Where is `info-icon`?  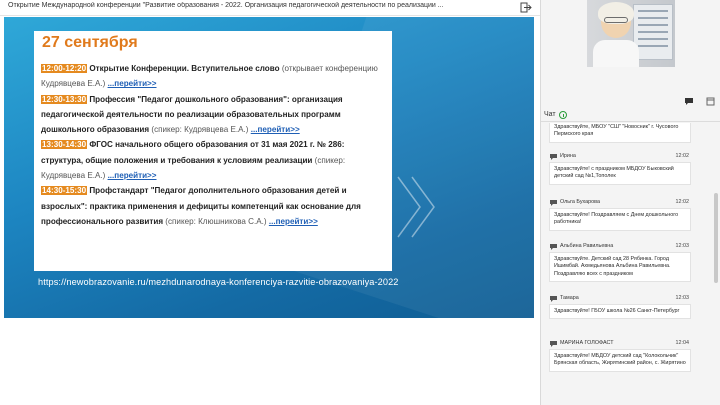
info-icon is located at coordinates (563, 115).